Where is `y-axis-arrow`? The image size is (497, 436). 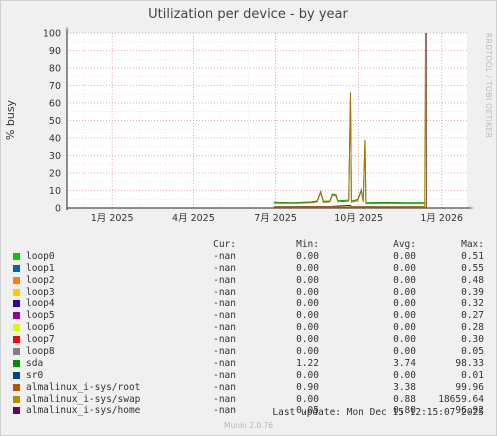 y-axis-arrow is located at coordinates (67, 28).